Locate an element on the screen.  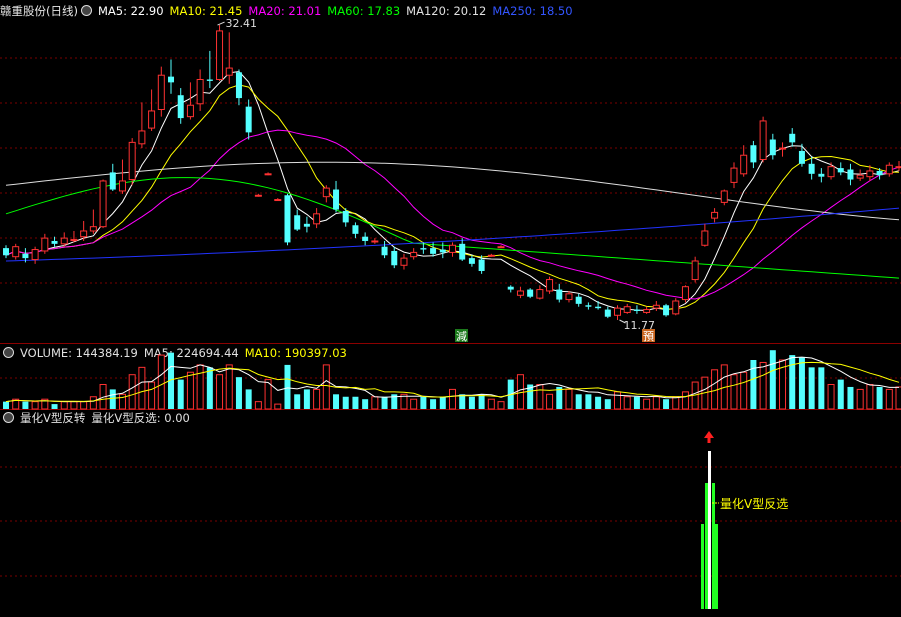
volume-bars is located at coordinates (452, 380).